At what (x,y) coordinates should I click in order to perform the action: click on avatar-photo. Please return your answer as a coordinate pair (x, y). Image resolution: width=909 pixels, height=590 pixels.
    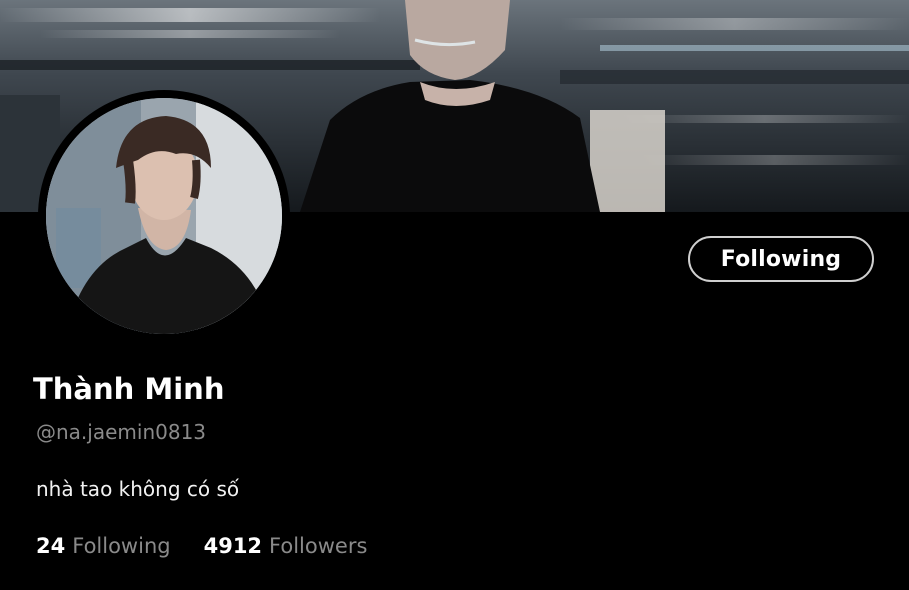
    Looking at the image, I should click on (164, 216).